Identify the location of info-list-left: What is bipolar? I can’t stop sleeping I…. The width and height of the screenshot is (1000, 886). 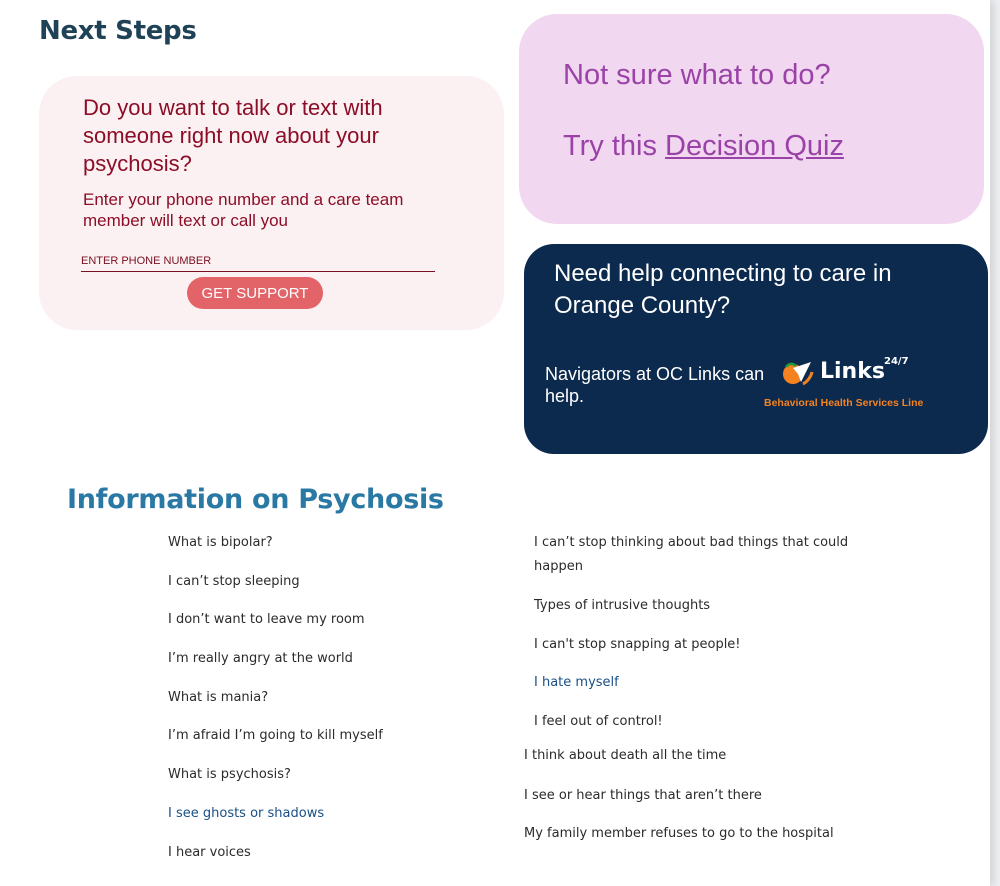
(275, 705).